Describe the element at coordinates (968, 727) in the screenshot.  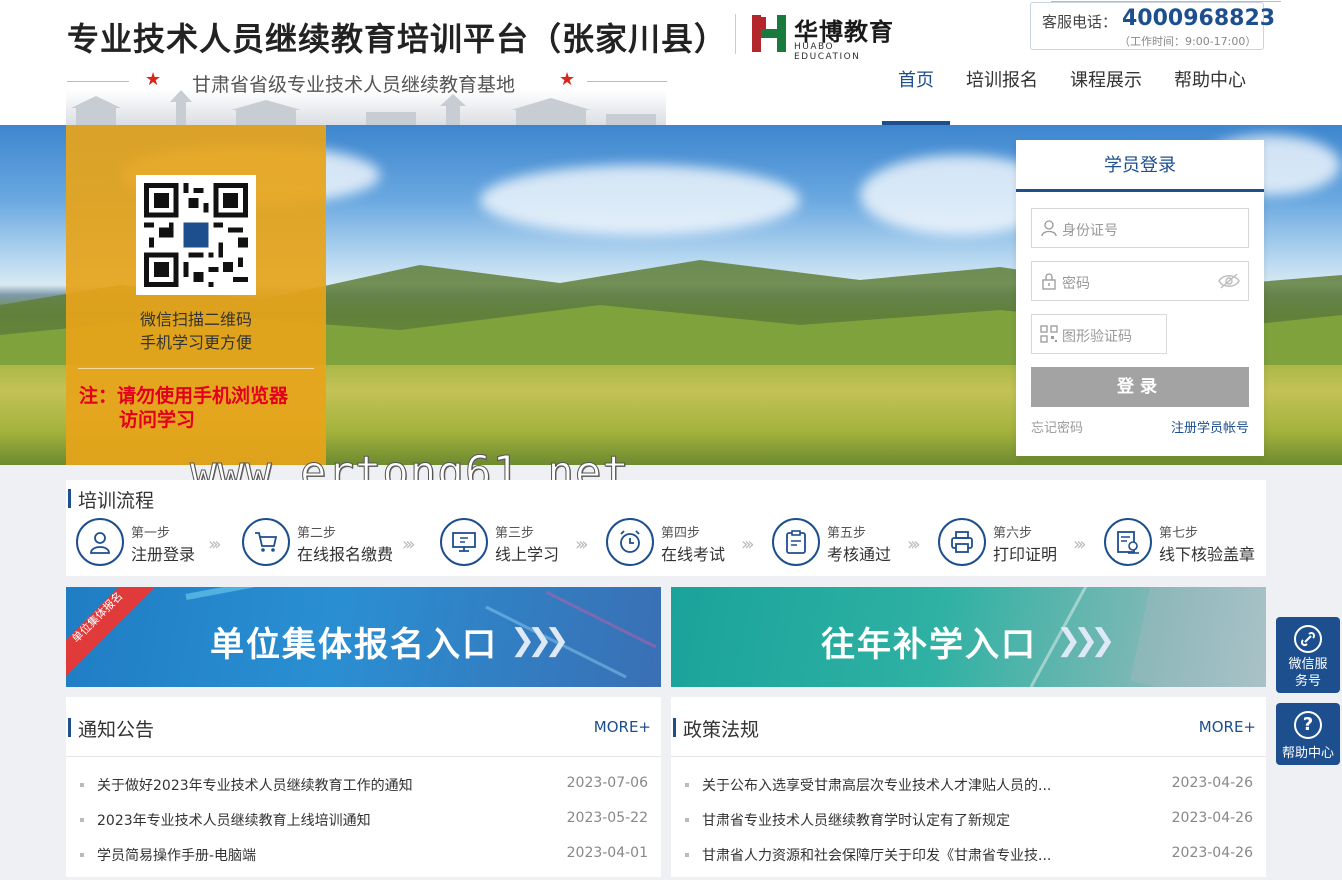
I see `policy-panel-header: 政策法规 MORE+` at that location.